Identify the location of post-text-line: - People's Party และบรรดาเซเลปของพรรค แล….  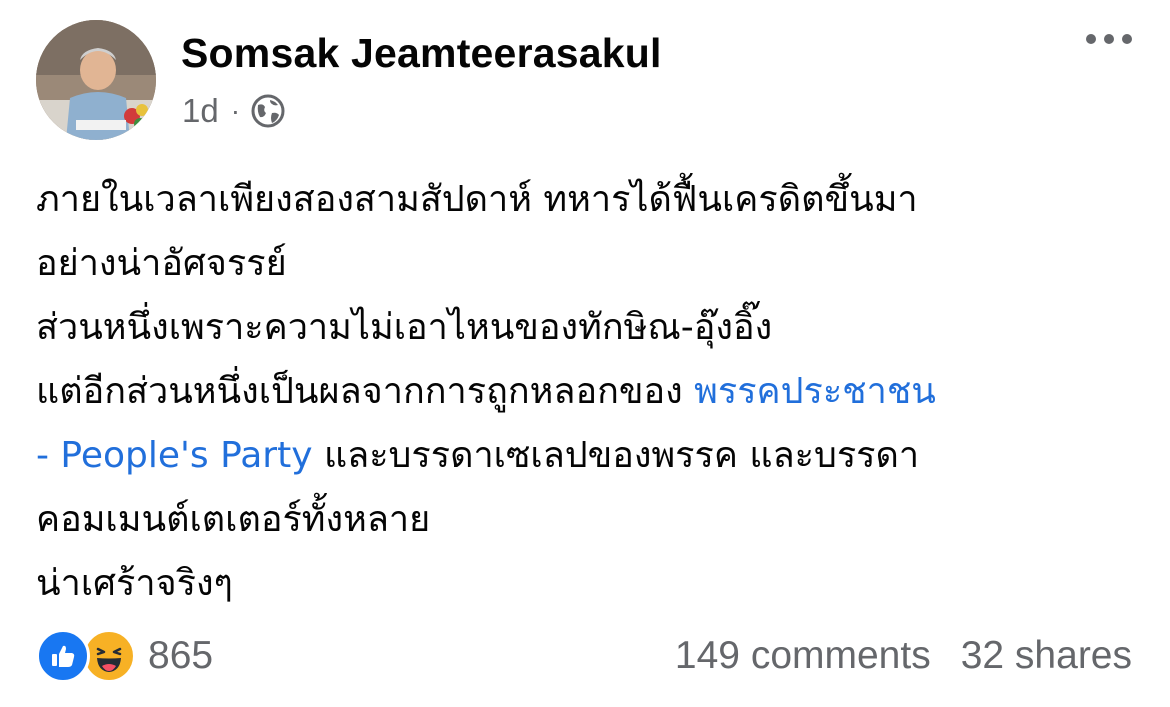
(586, 456).